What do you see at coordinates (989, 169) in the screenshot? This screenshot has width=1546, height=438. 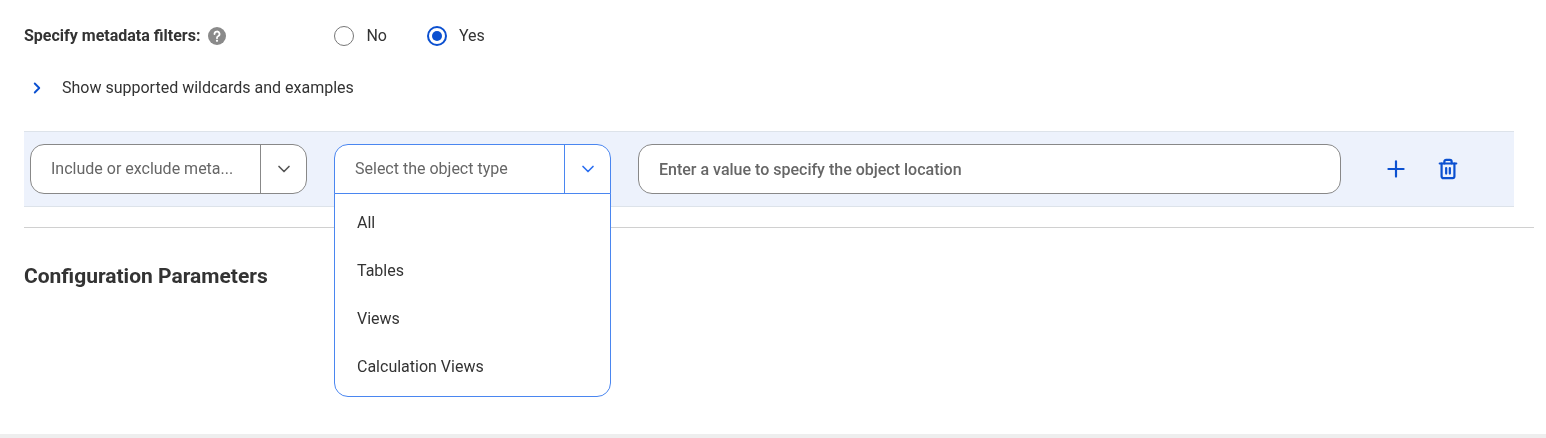 I see `location-field: Enter a value to specify the object location` at bounding box center [989, 169].